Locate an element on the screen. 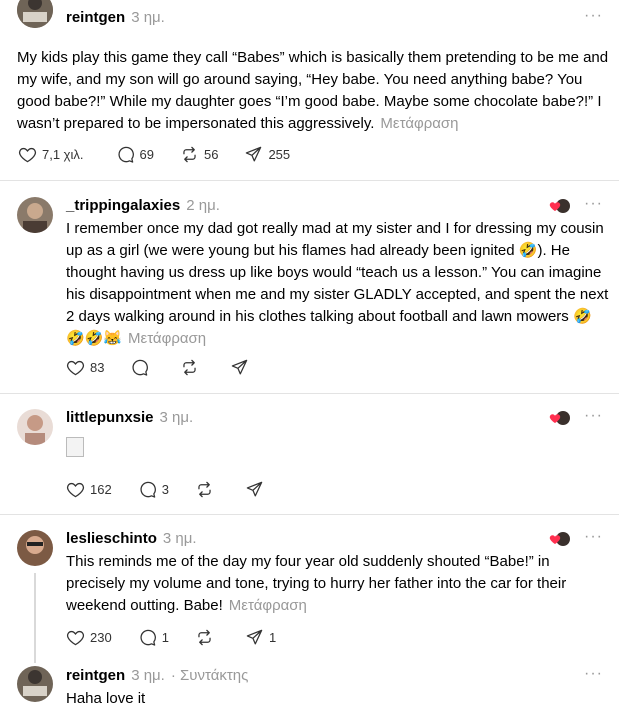 The width and height of the screenshot is (619, 727). comment-button: 69 is located at coordinates (135, 154).